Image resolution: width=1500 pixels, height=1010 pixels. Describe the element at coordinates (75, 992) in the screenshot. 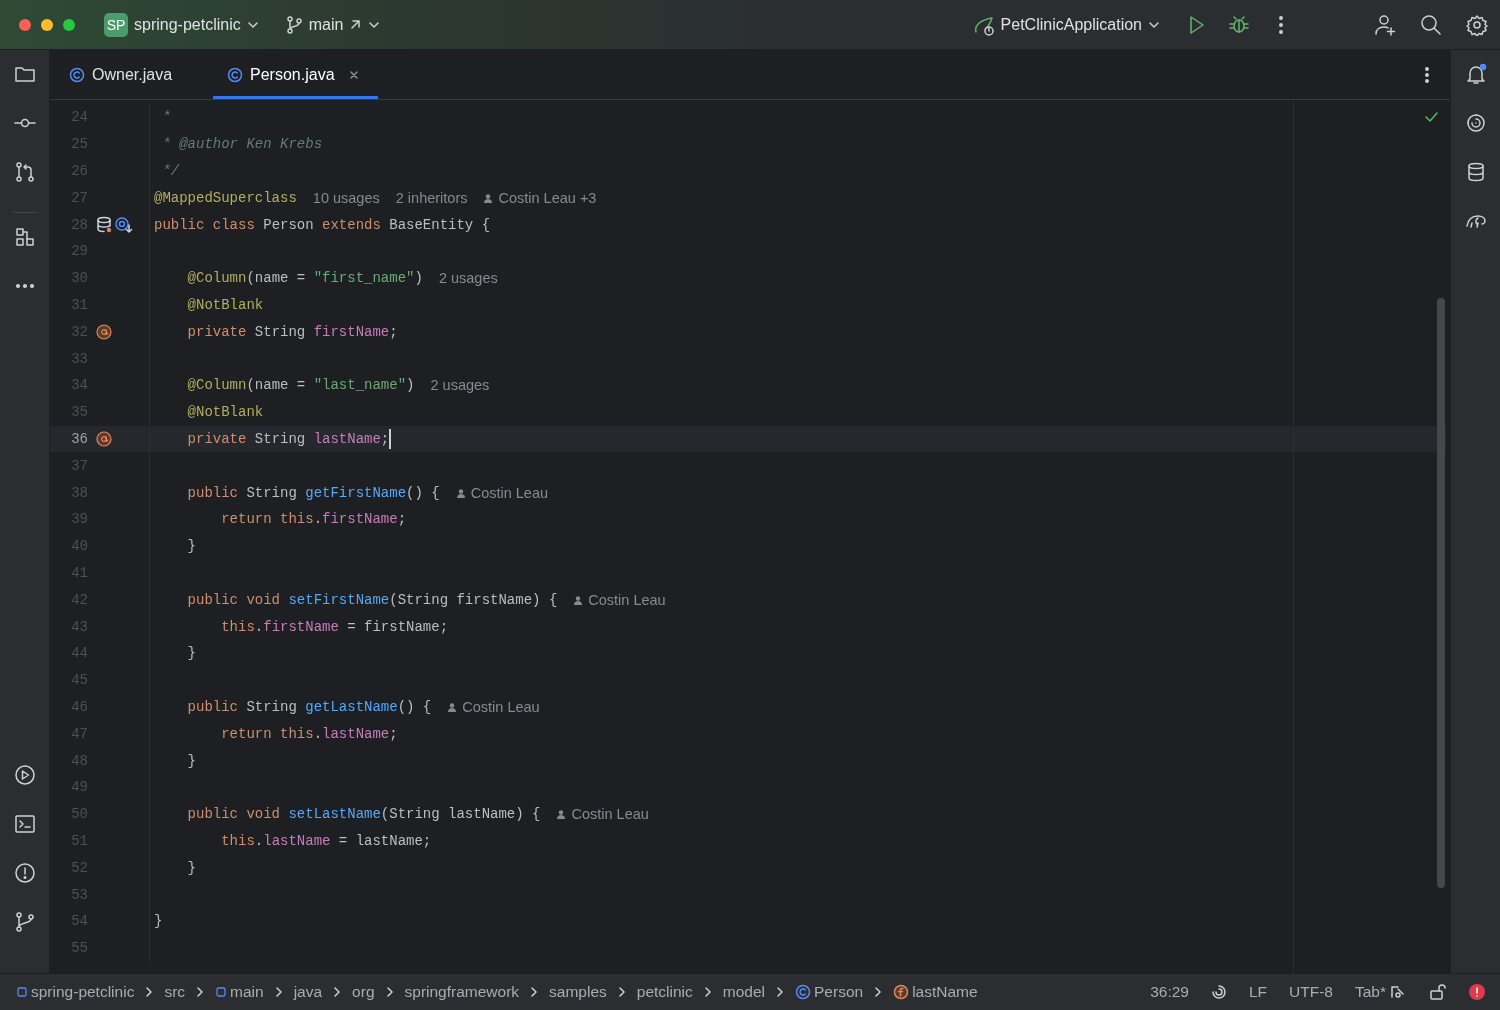

I see `breadcrumb: spring-petclinic` at that location.